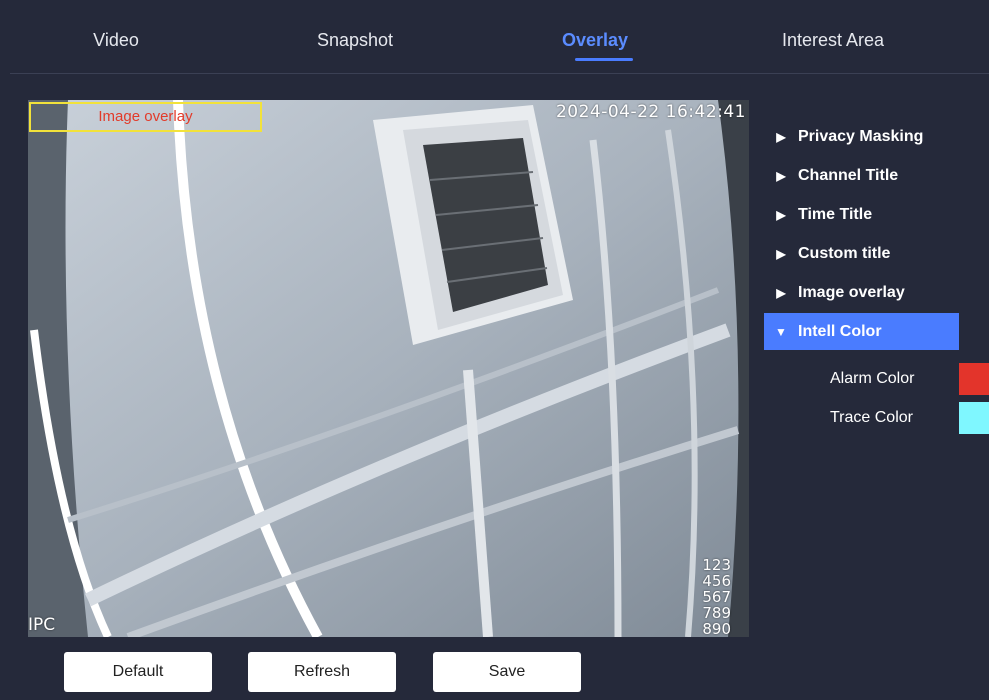  I want to click on menu-item-time-title: ▶ Time Title, so click(861, 214).